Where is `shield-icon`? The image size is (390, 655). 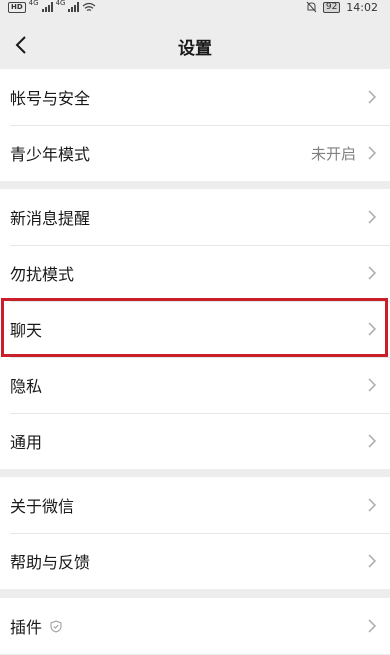 shield-icon is located at coordinates (56, 626).